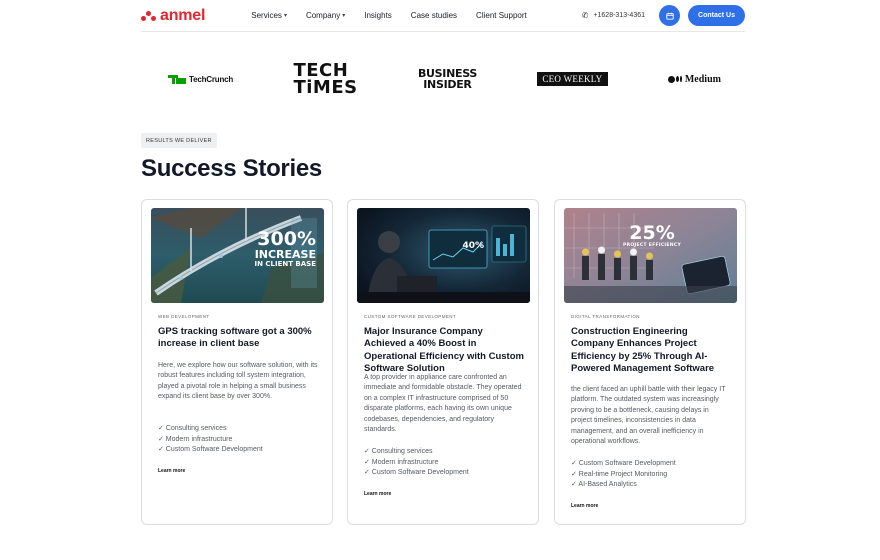  Describe the element at coordinates (650, 255) in the screenshot. I see `case-study-image-construction: 25% PROJECT EFFICIENCY` at that location.